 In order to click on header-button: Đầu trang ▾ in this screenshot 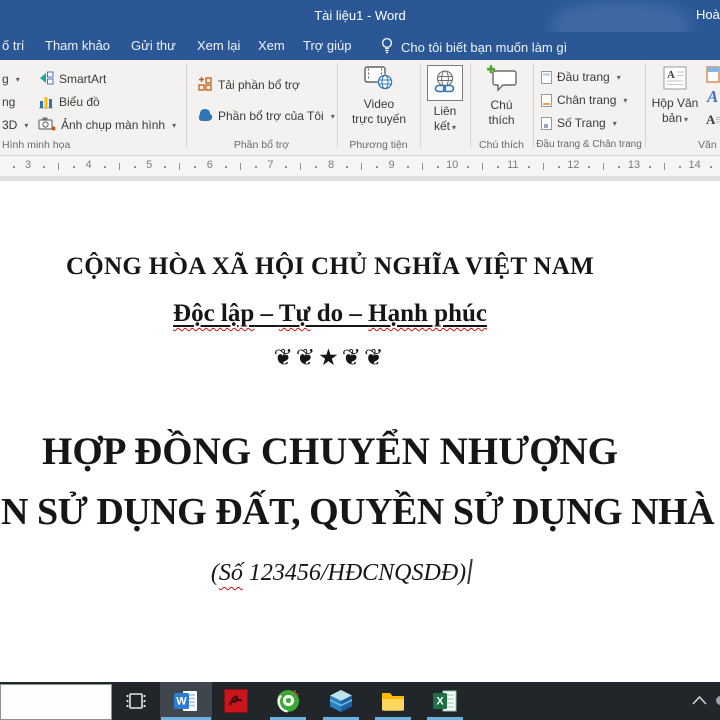, I will do `click(581, 77)`.